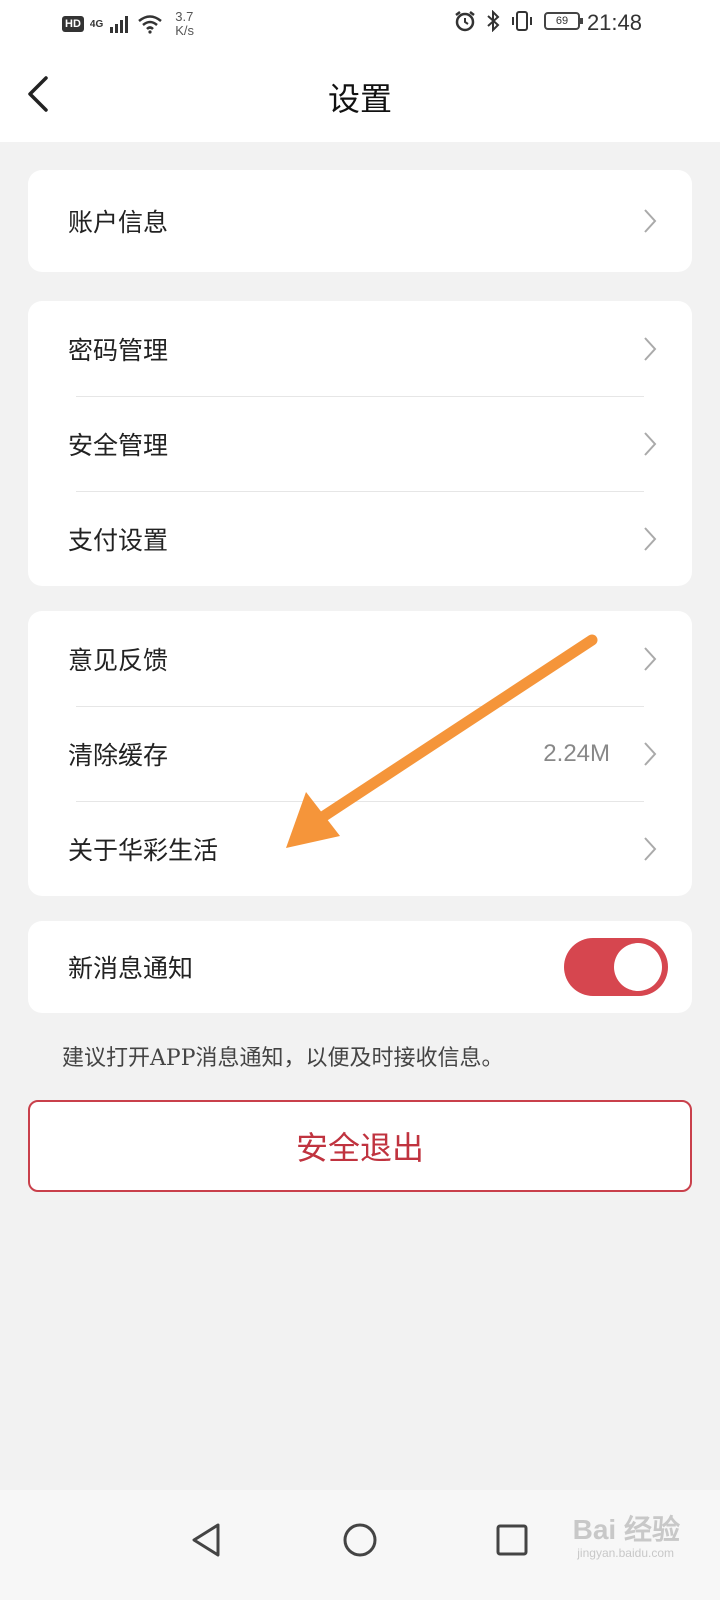 The height and width of the screenshot is (1600, 720). What do you see at coordinates (360, 848) in the screenshot?
I see `row-about: 关于华彩生活` at bounding box center [360, 848].